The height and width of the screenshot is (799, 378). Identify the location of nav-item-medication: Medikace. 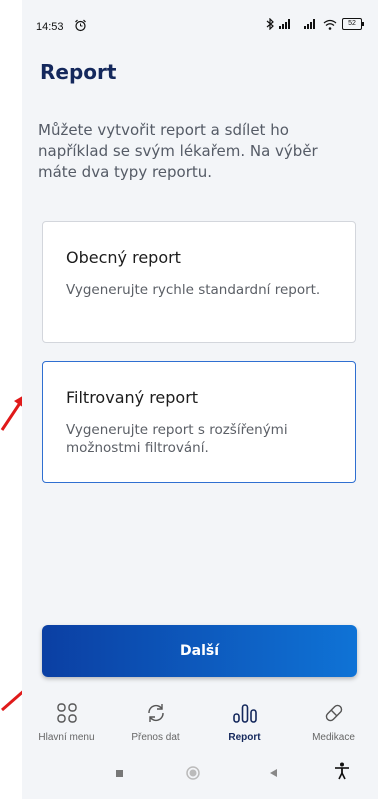
(333, 722).